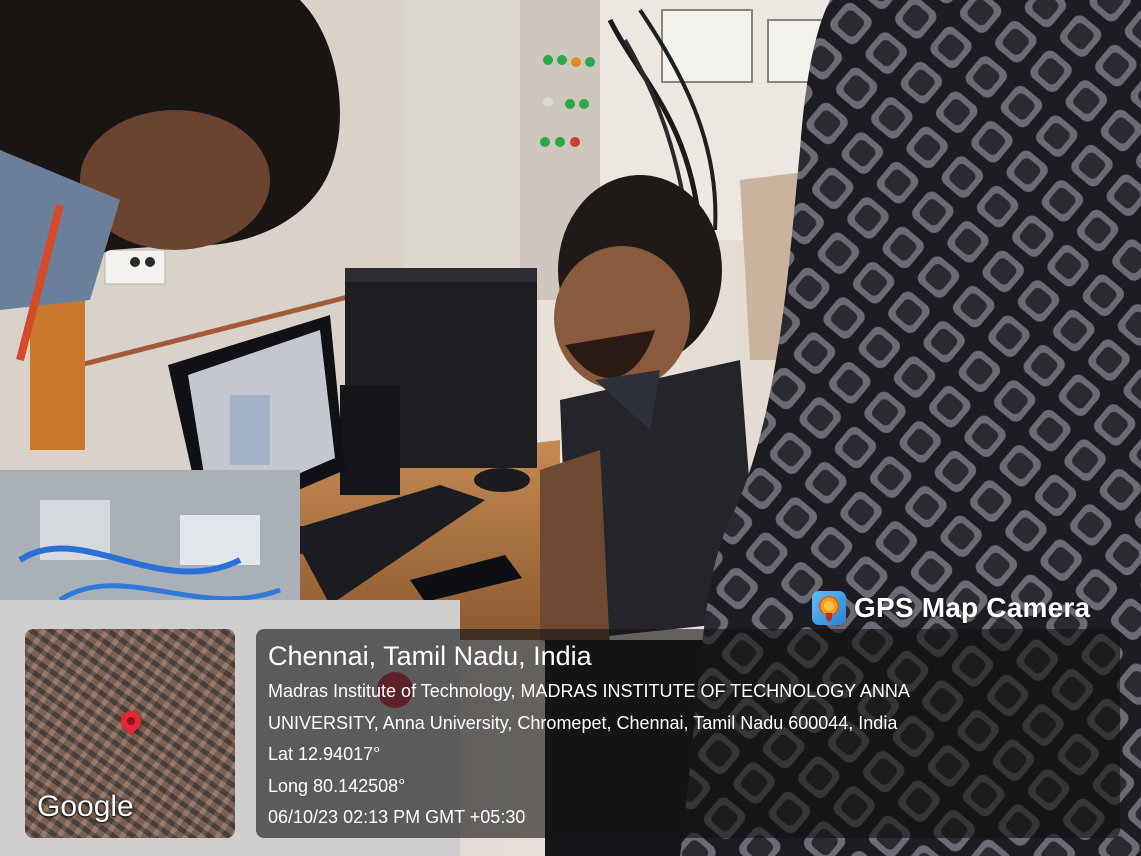 Image resolution: width=1141 pixels, height=856 pixels. What do you see at coordinates (972, 607) in the screenshot?
I see `app-badge-label: GPS Map Camera` at bounding box center [972, 607].